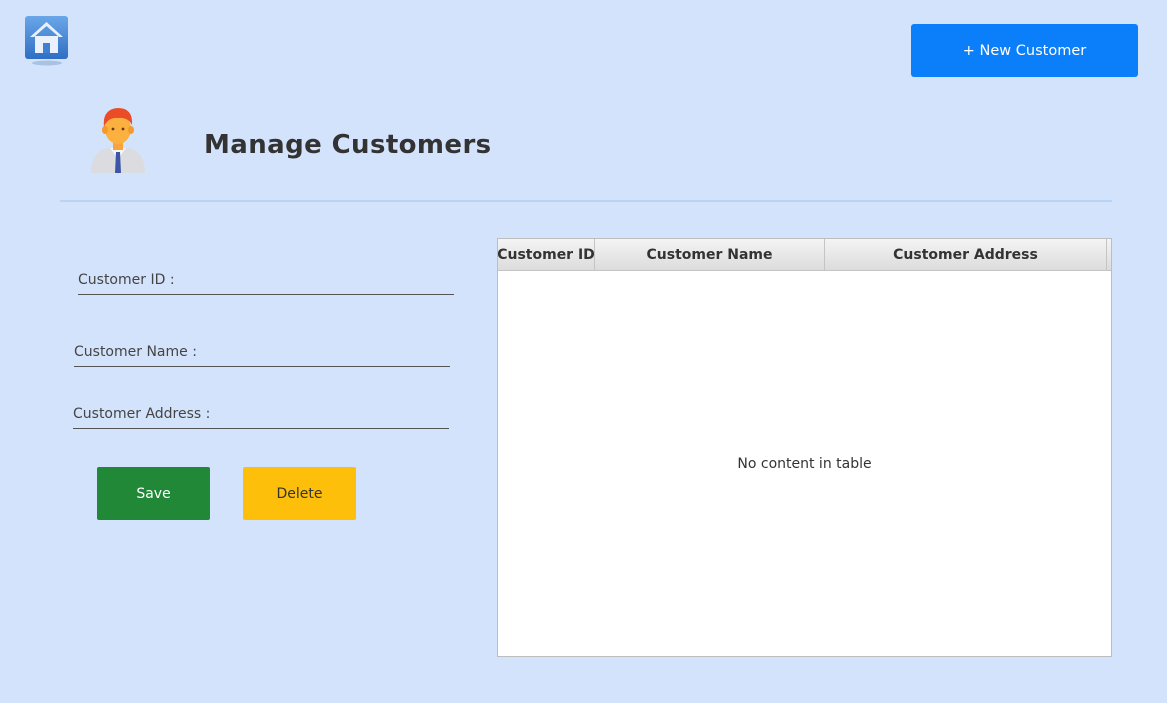  What do you see at coordinates (1109, 254) in the screenshot?
I see `column-header-filler` at bounding box center [1109, 254].